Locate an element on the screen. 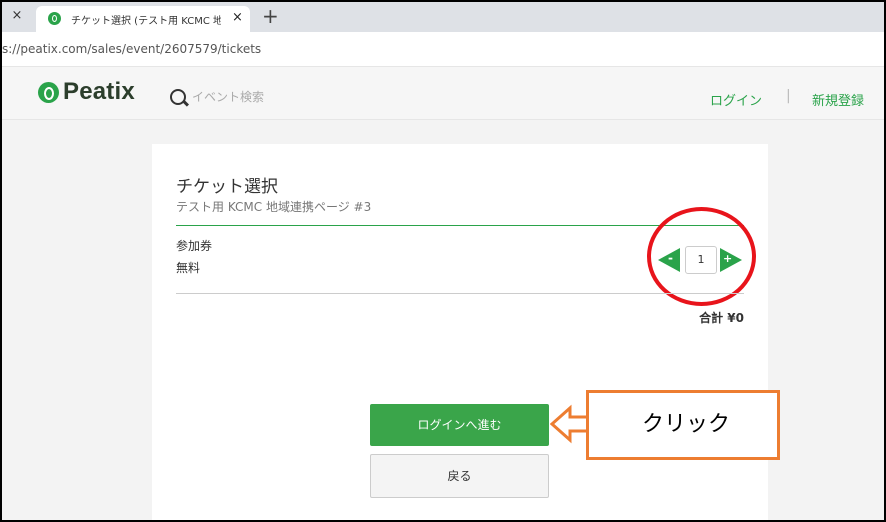 This screenshot has height=522, width=886. tab-close-icon: × is located at coordinates (237, 17).